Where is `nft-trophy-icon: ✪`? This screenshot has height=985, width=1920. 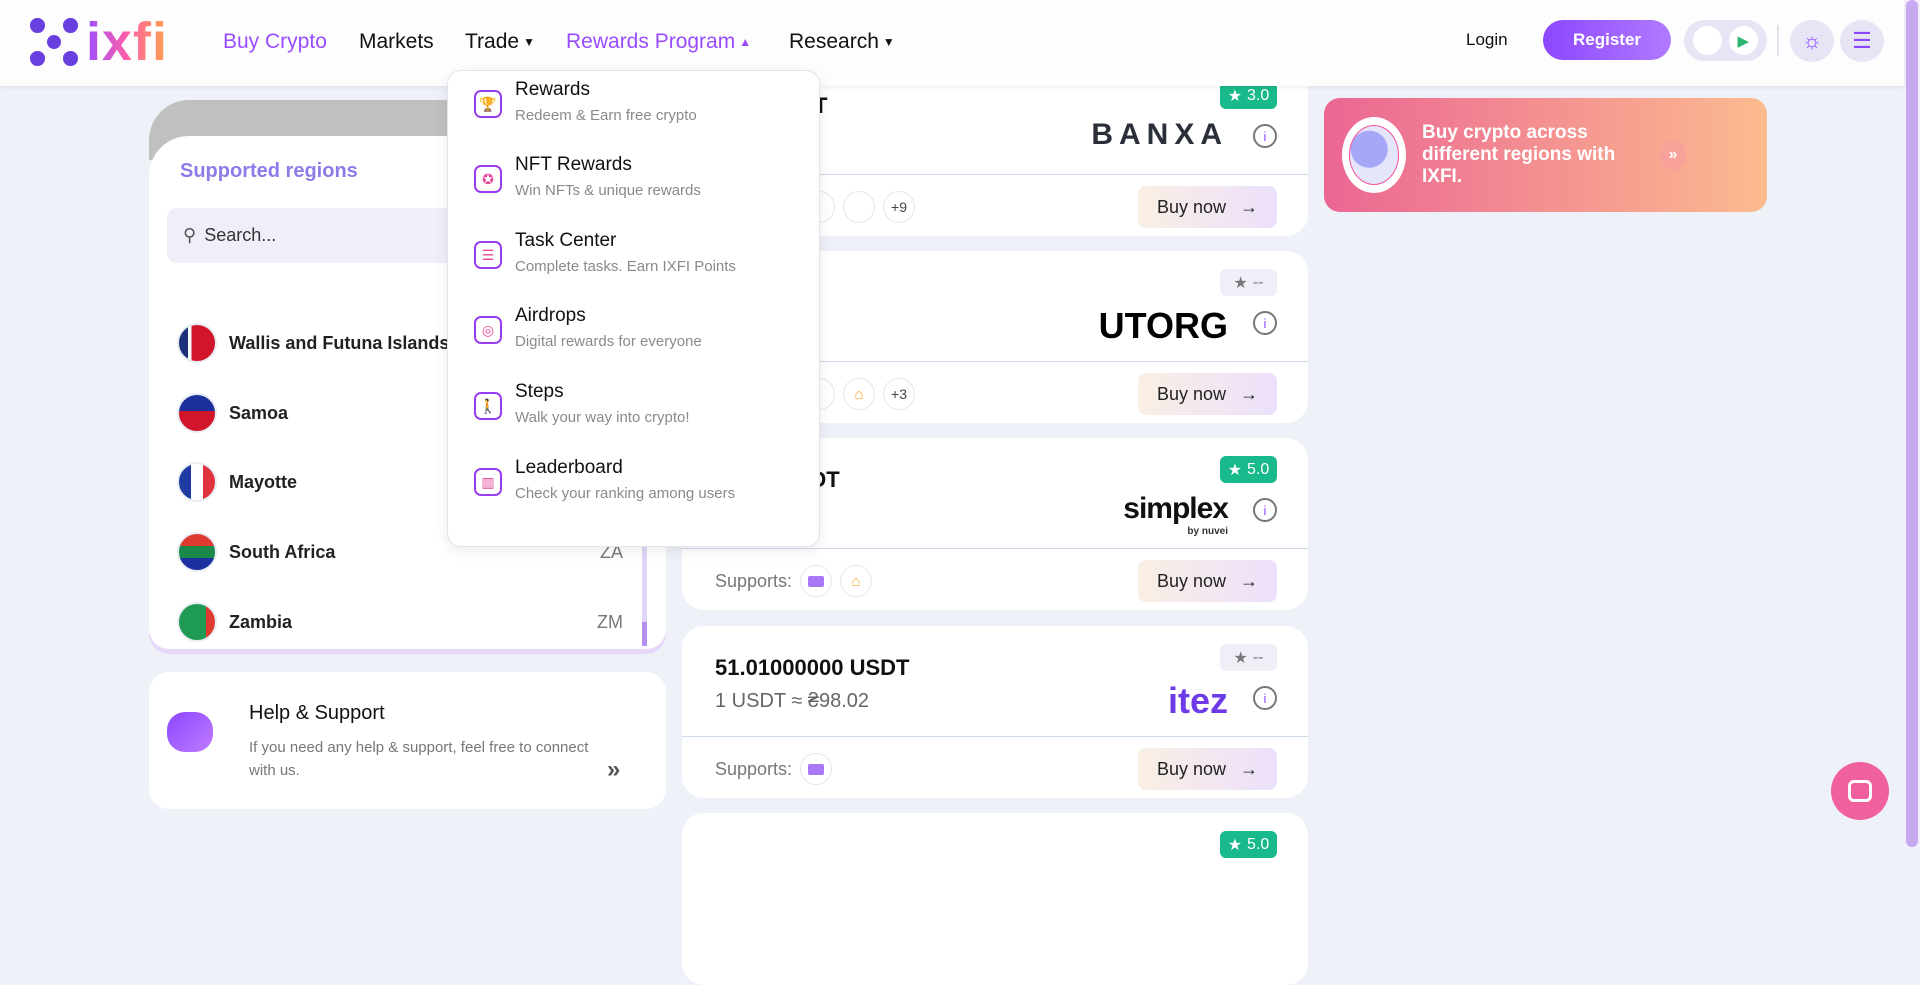
nft-trophy-icon: ✪ is located at coordinates (488, 179).